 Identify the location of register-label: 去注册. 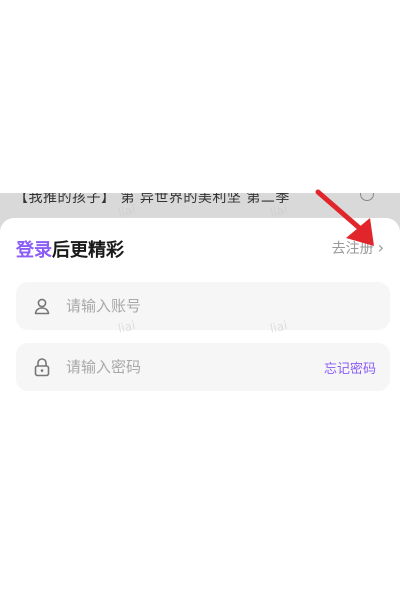
(352, 249).